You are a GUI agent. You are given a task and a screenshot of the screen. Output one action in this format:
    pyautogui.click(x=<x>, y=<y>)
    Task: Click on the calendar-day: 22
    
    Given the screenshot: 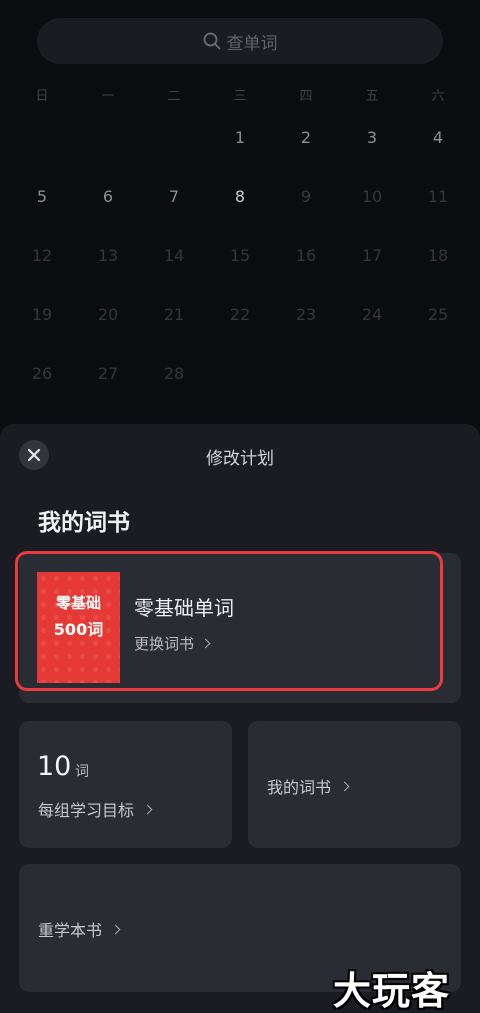 What is the action you would take?
    pyautogui.click(x=240, y=314)
    